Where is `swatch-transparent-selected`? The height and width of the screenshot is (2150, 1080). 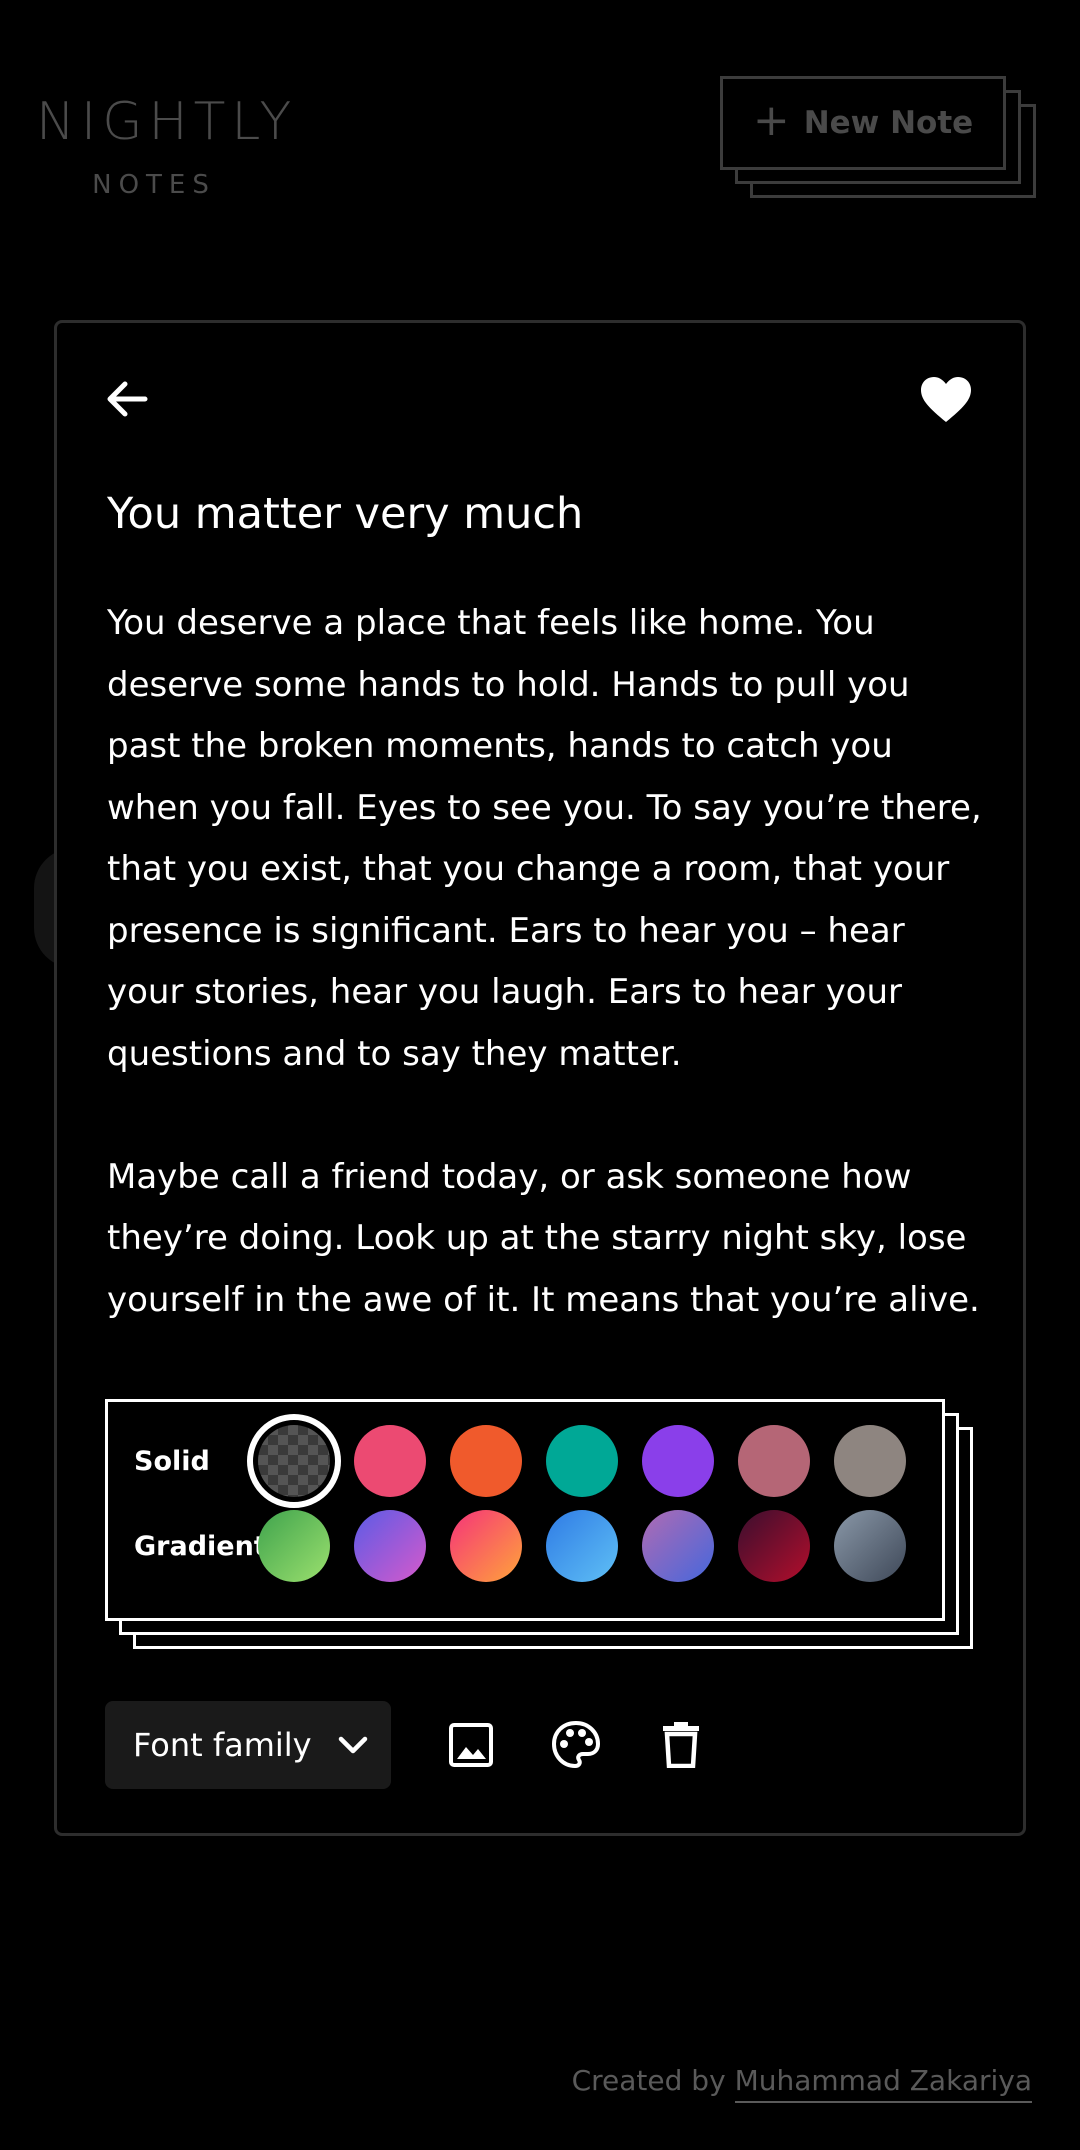 swatch-transparent-selected is located at coordinates (294, 1461).